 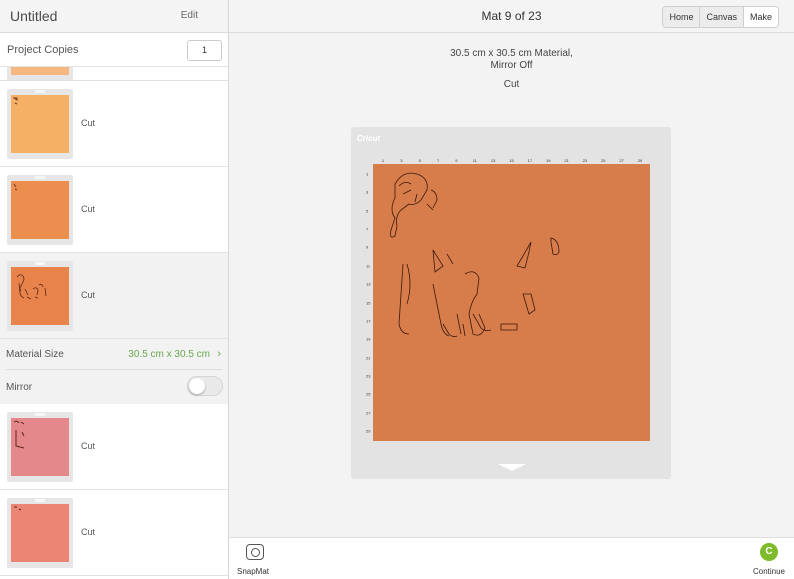 What do you see at coordinates (456, 160) in the screenshot?
I see `ruler-top-tick: 9` at bounding box center [456, 160].